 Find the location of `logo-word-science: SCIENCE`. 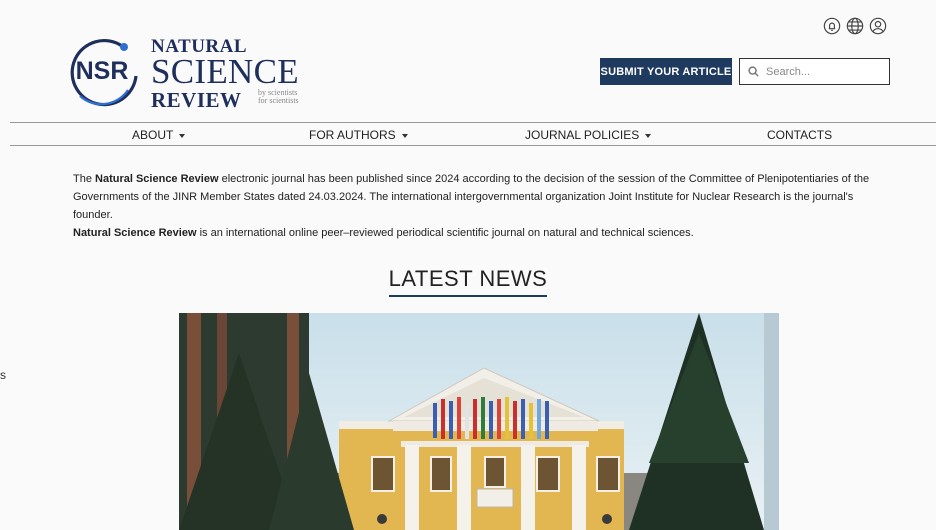

logo-word-science: SCIENCE is located at coordinates (225, 71).